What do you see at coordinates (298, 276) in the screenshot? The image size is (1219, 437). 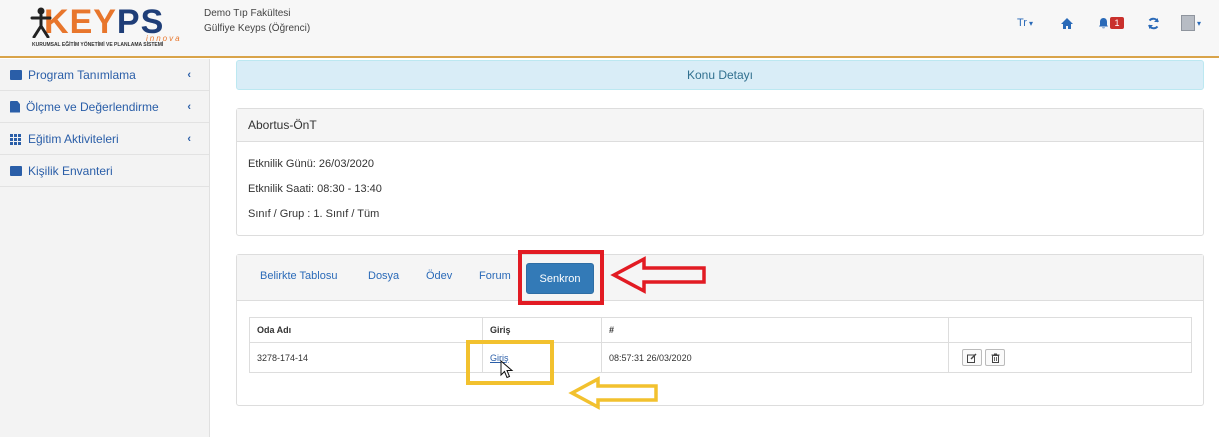 I see `tab-belirkte-tablosu: Belirkte Tablosu` at bounding box center [298, 276].